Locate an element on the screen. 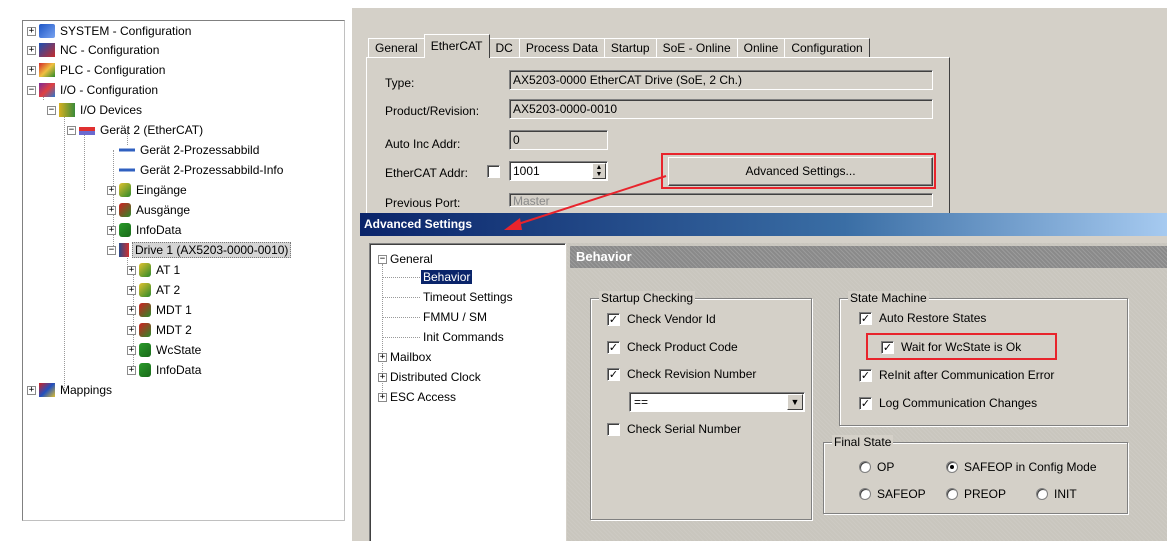 The height and width of the screenshot is (541, 1167). infodata-icon is located at coordinates (145, 370).